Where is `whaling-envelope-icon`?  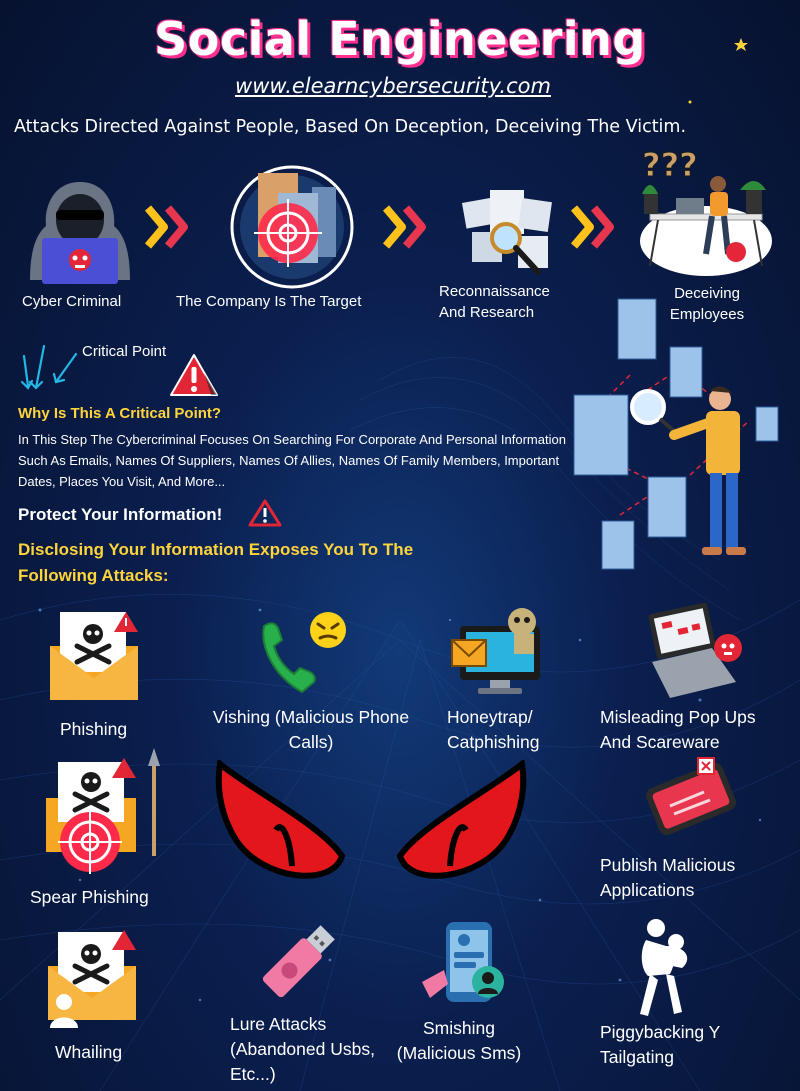
whaling-envelope-icon is located at coordinates (92, 979).